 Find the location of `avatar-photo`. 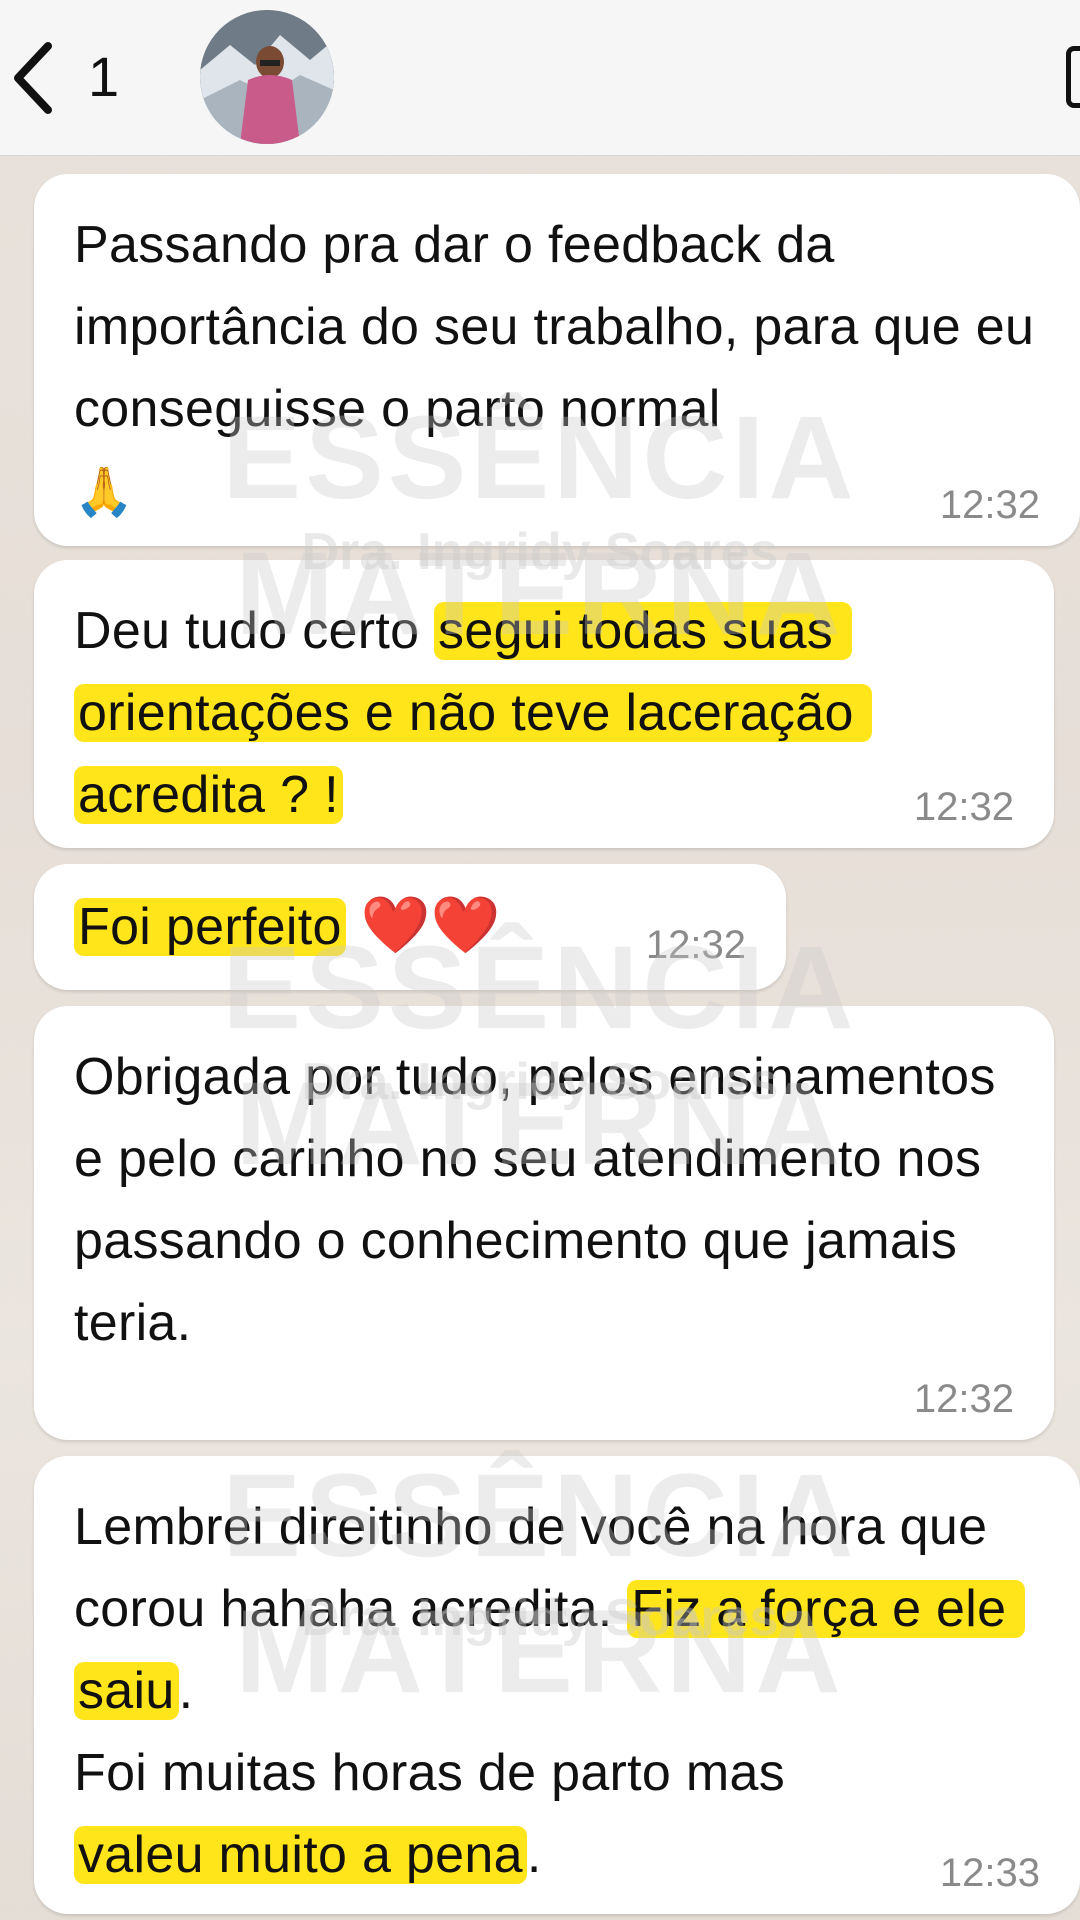

avatar-photo is located at coordinates (267, 77).